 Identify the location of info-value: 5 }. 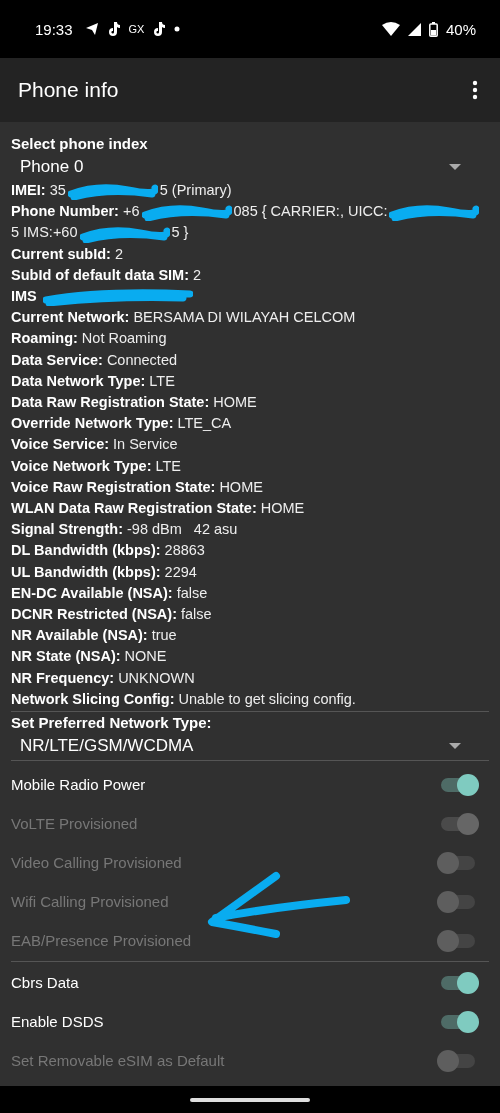
(180, 232).